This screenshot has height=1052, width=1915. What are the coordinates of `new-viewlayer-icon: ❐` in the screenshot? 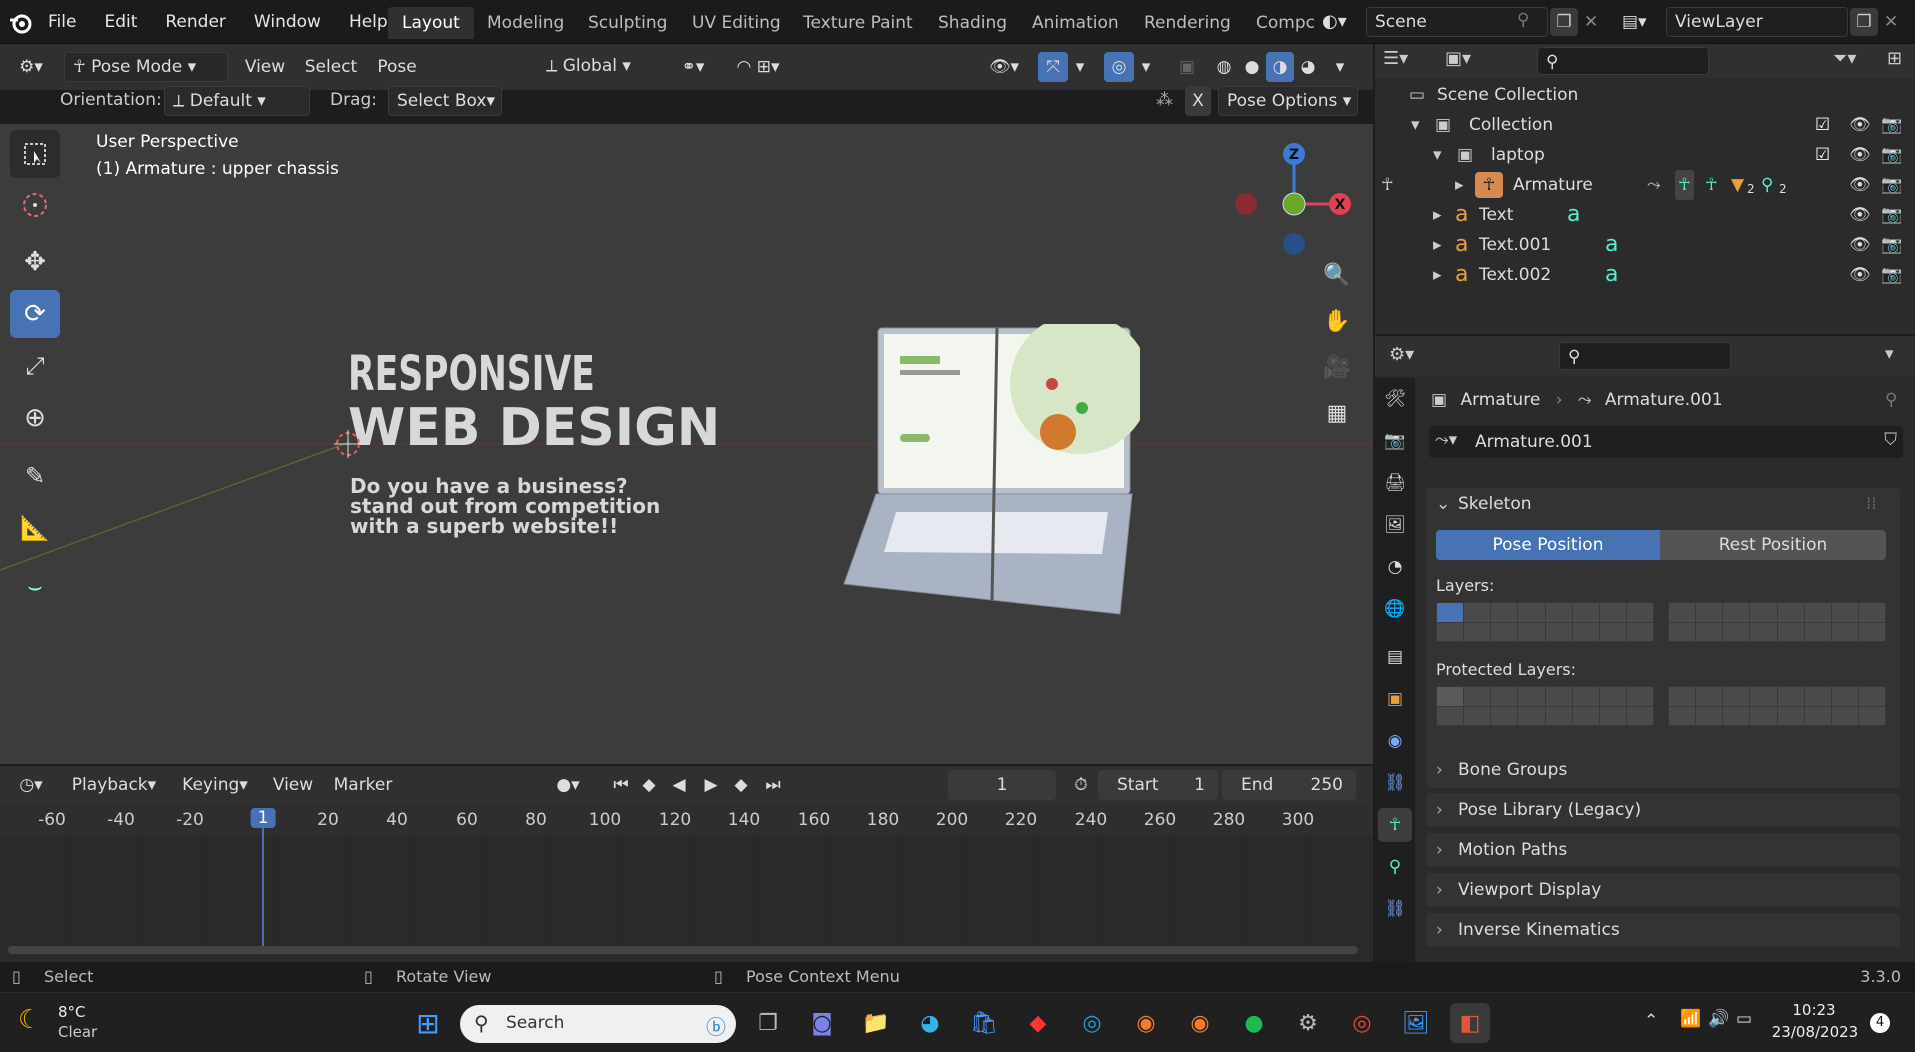 It's located at (1864, 22).